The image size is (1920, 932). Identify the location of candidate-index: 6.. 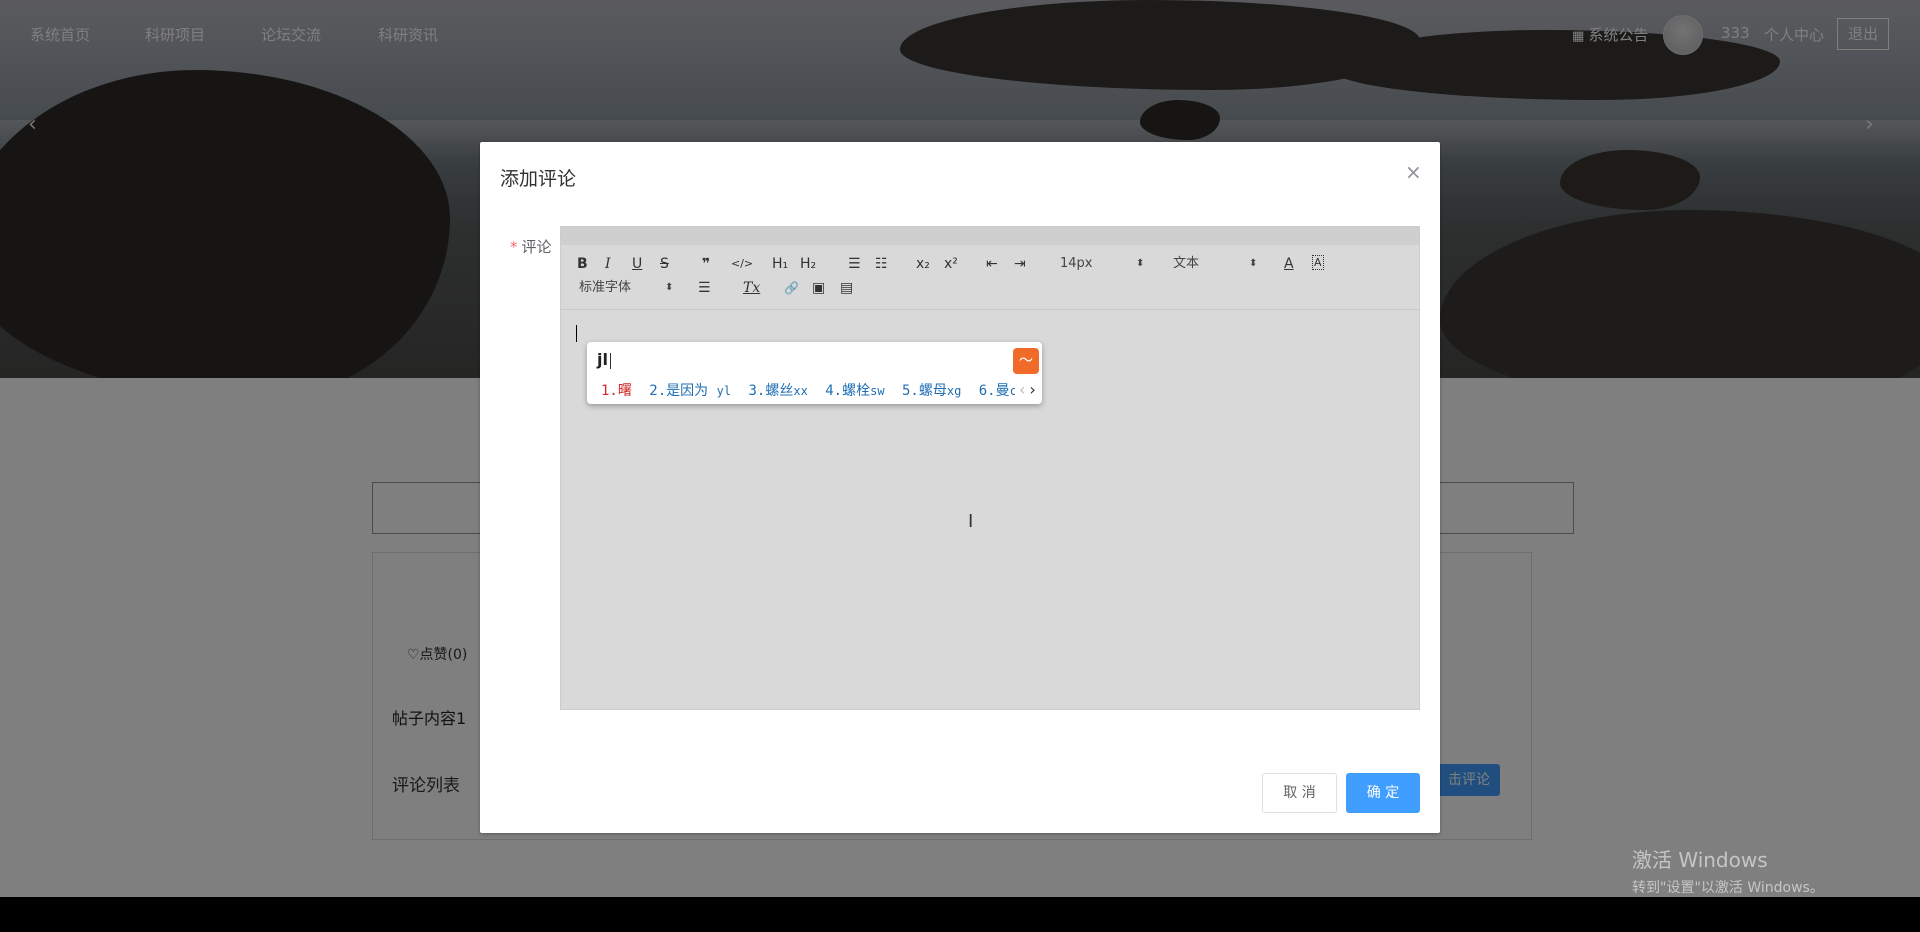
(987, 391).